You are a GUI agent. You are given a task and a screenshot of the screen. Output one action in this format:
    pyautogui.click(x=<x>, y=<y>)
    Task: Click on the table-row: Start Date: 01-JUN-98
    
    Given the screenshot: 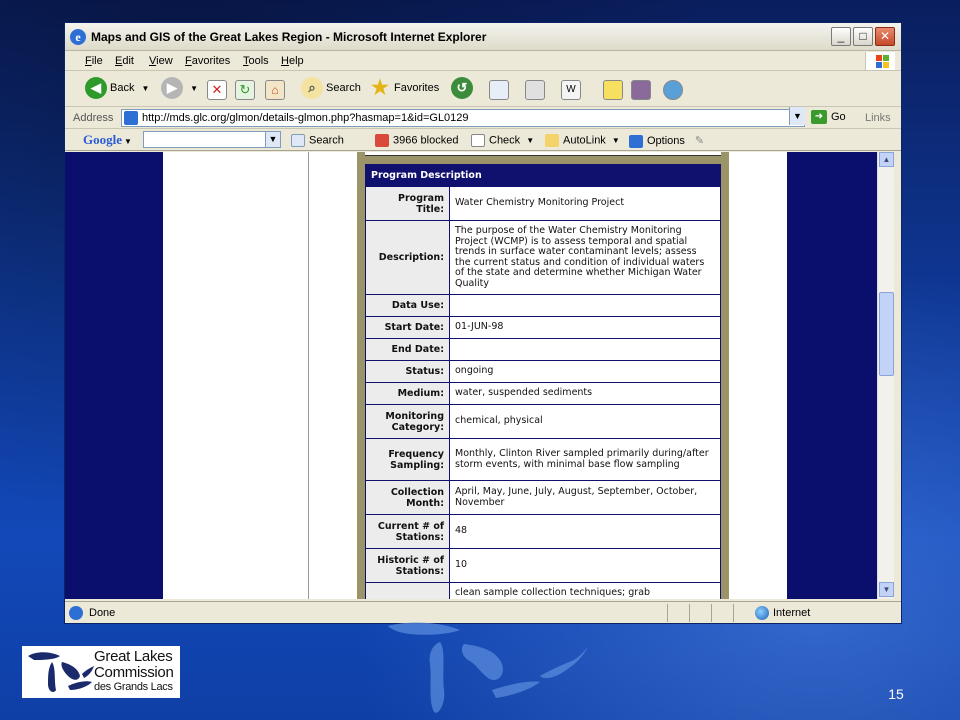 What is the action you would take?
    pyautogui.click(x=543, y=327)
    